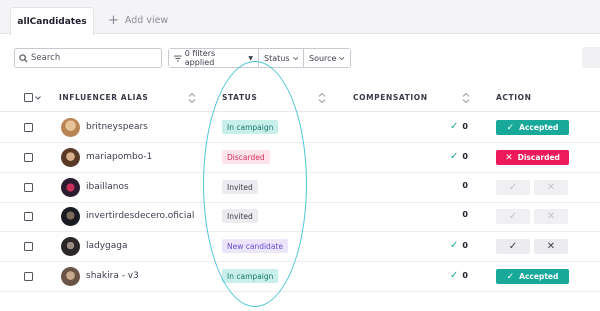 Image resolution: width=600 pixels, height=311 pixels. Describe the element at coordinates (140, 216) in the screenshot. I see `influencer-alias: invertirdesdecero.oficial` at that location.